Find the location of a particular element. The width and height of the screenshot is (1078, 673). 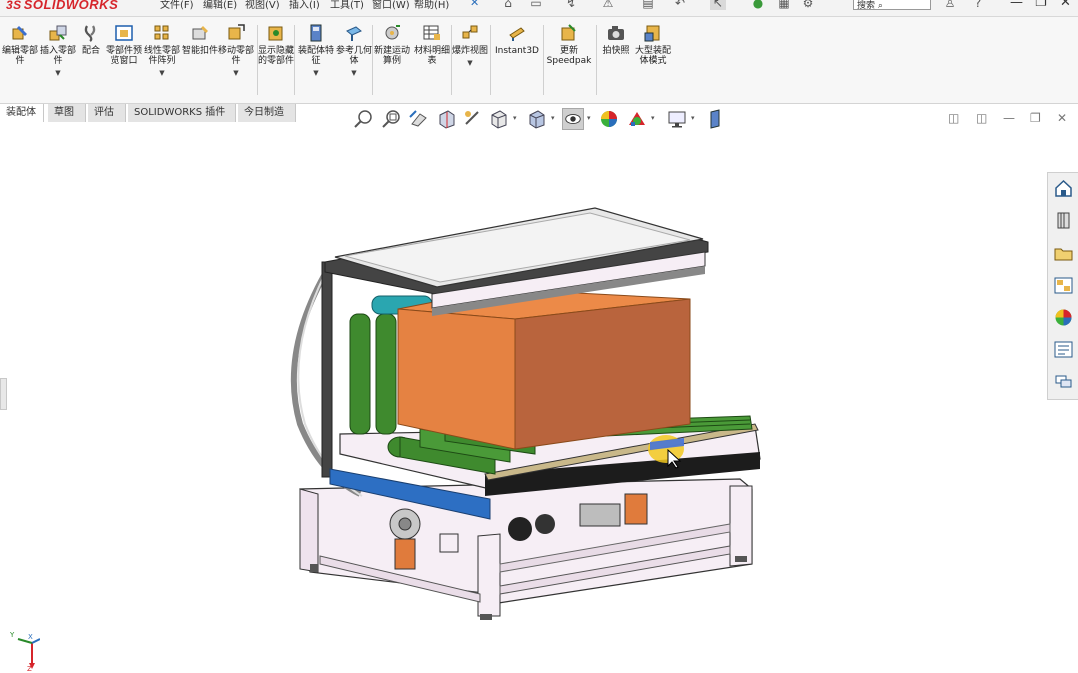

menu-pin-icon: ✕ is located at coordinates (474, 4).